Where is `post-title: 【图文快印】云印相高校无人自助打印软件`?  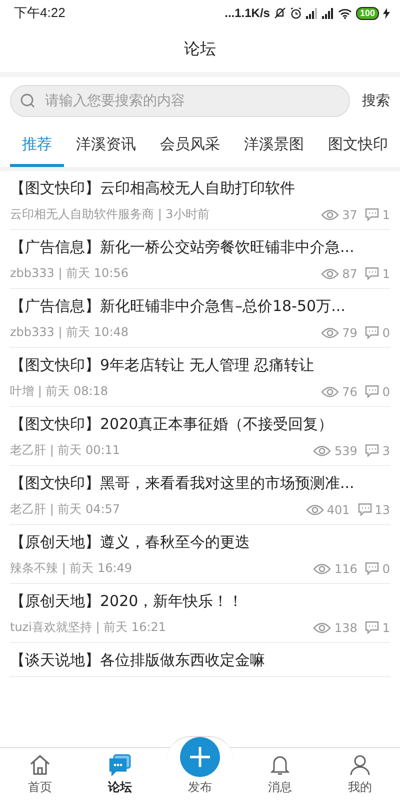
post-title: 【图文快印】云印相高校无人自助打印软件 is located at coordinates (200, 188).